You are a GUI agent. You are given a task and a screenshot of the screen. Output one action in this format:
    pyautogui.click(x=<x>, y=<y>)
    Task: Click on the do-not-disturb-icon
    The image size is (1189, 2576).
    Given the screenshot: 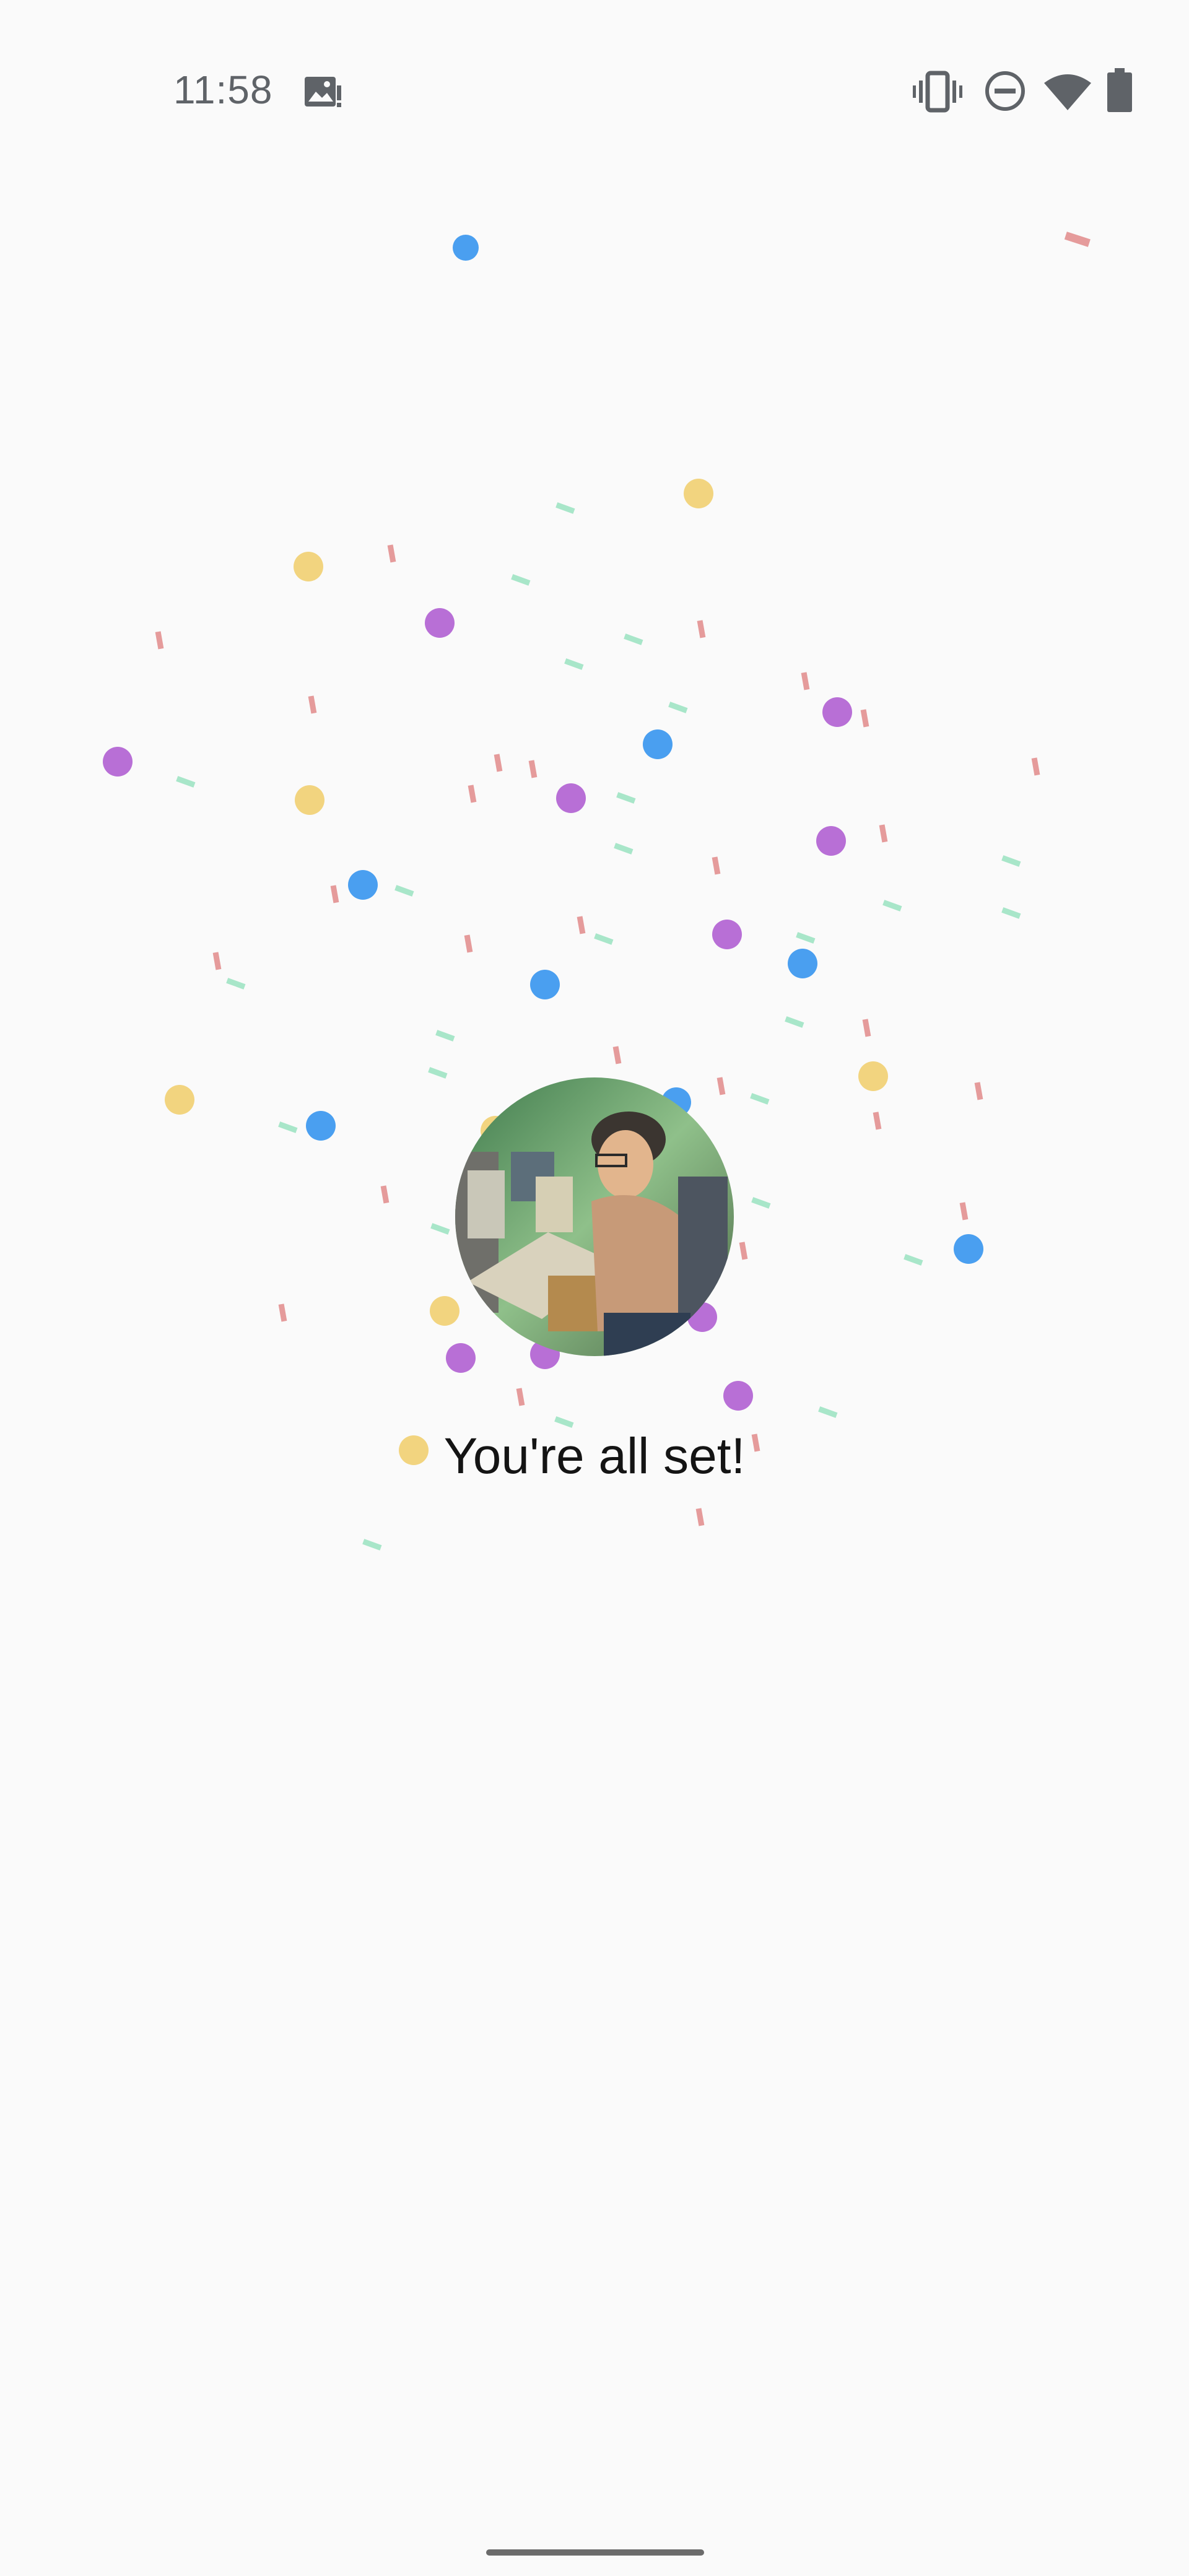 What is the action you would take?
    pyautogui.click(x=1005, y=91)
    